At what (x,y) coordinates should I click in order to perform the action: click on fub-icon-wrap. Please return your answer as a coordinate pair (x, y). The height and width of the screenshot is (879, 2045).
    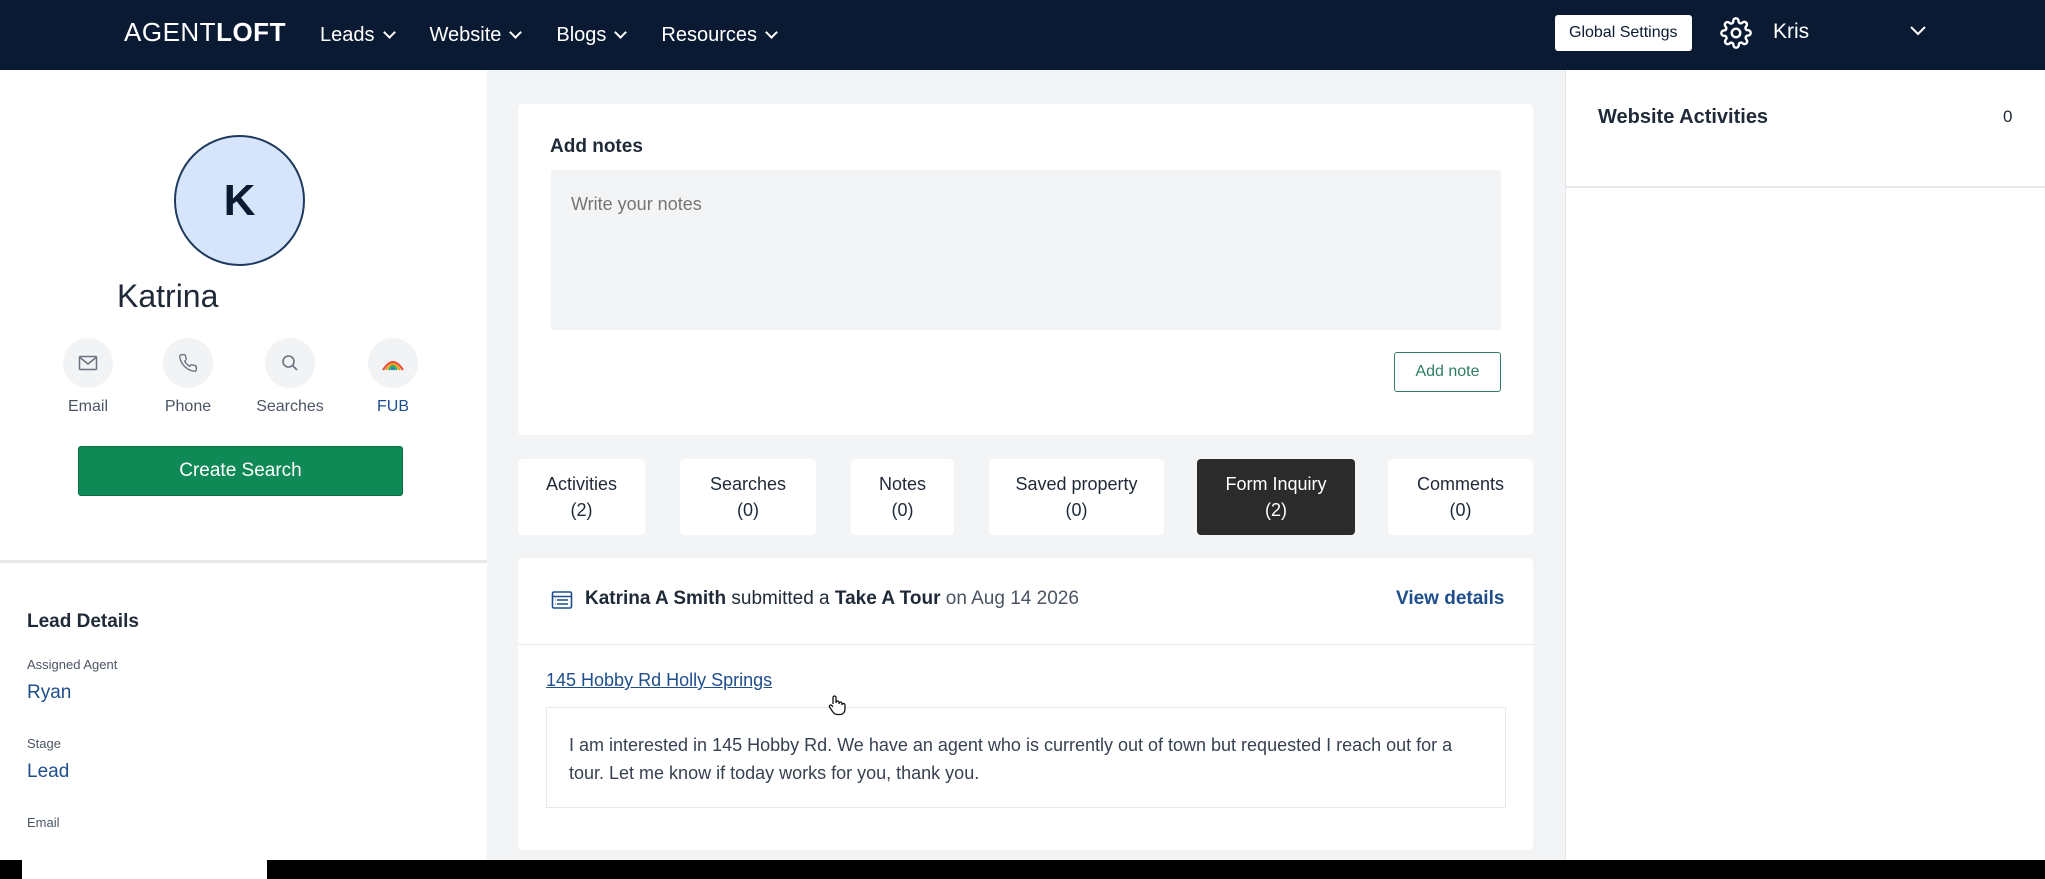
    Looking at the image, I should click on (393, 363).